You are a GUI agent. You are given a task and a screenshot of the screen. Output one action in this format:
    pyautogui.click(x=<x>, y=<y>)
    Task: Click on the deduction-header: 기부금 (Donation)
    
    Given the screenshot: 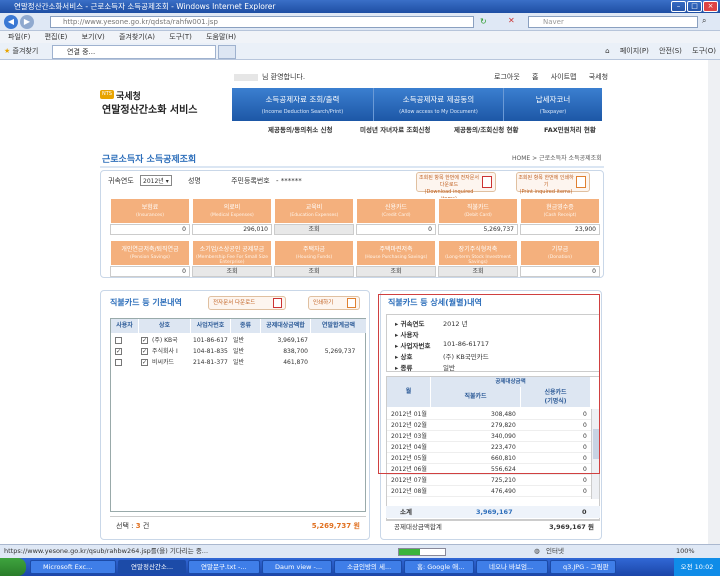 What is the action you would take?
    pyautogui.click(x=560, y=253)
    